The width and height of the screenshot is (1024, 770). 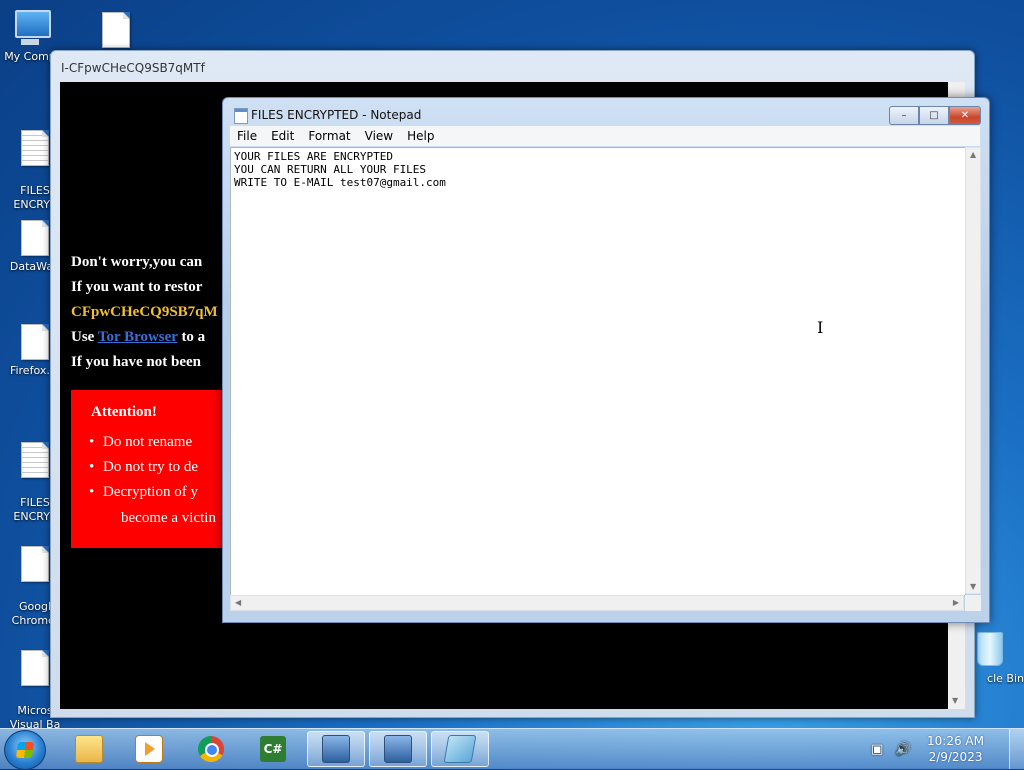 I want to click on media-player-icon, so click(x=149, y=749).